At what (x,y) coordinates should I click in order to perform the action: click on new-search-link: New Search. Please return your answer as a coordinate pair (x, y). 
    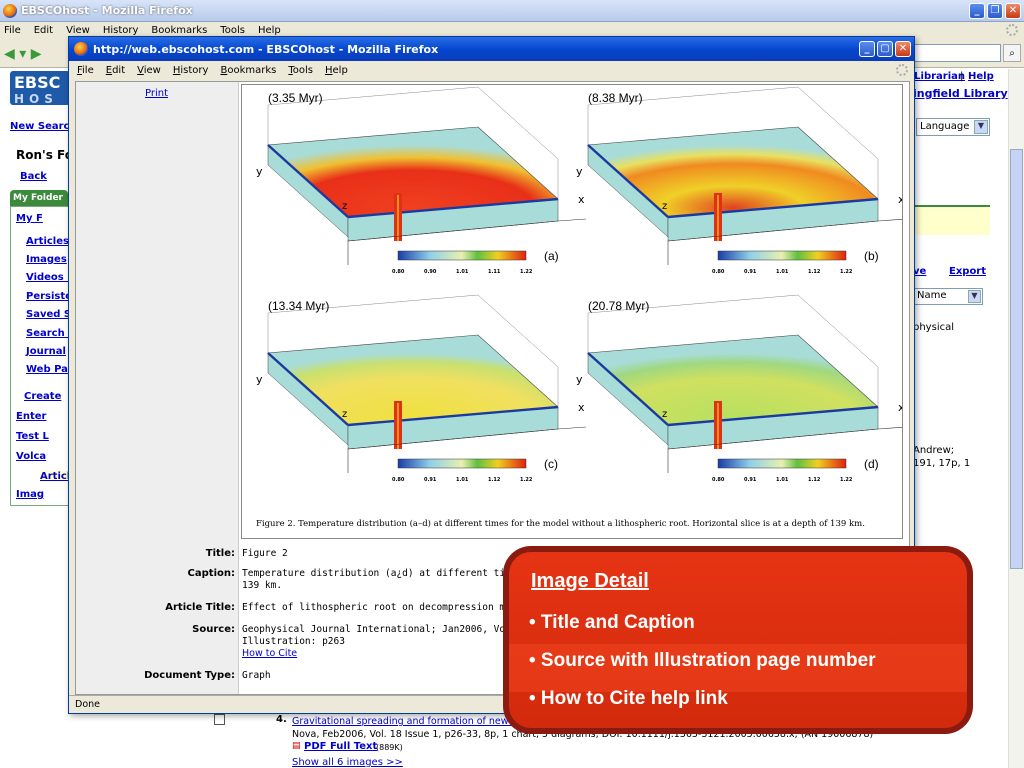
    Looking at the image, I should click on (43, 126).